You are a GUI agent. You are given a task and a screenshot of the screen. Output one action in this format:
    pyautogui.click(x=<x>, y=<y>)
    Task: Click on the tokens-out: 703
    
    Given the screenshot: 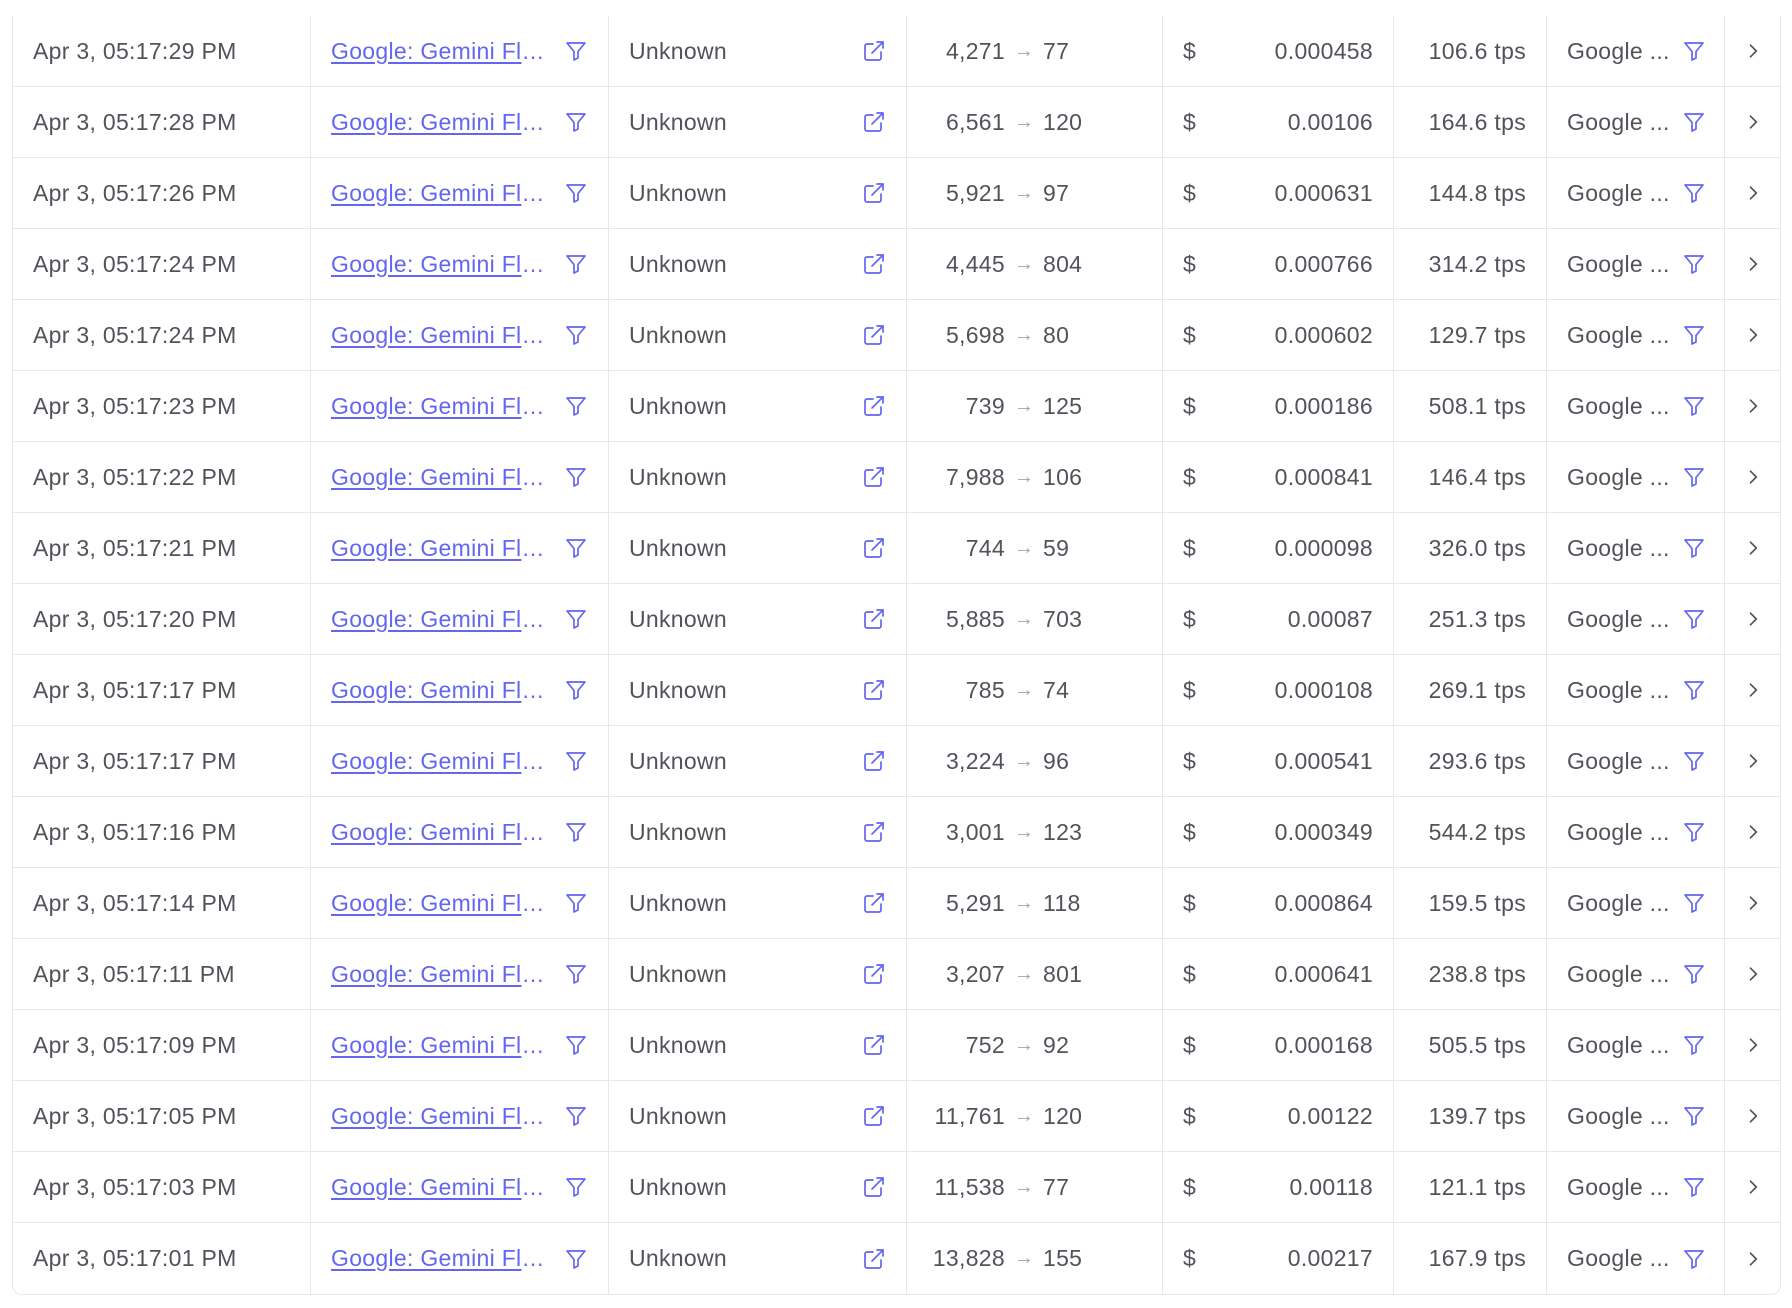 What is the action you would take?
    pyautogui.click(x=1063, y=618)
    